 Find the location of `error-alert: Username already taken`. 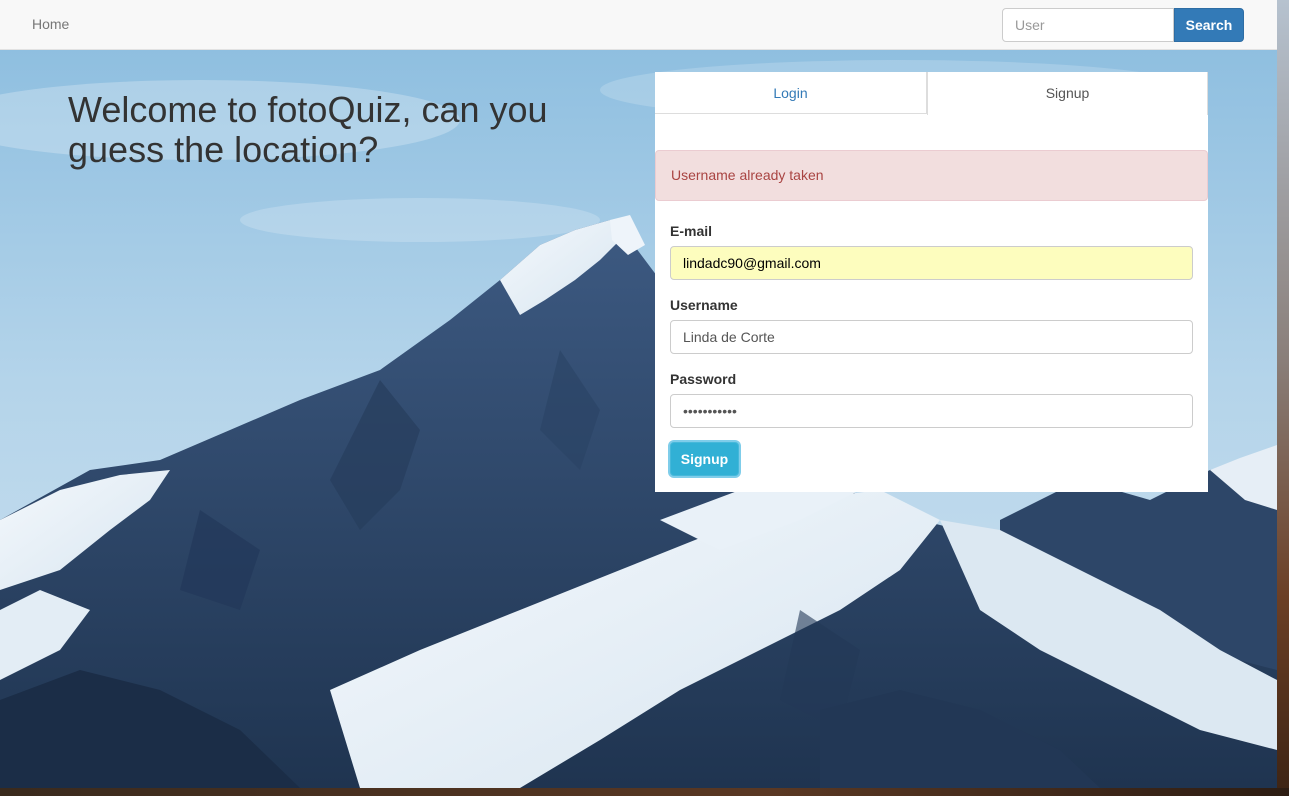

error-alert: Username already taken is located at coordinates (931, 175).